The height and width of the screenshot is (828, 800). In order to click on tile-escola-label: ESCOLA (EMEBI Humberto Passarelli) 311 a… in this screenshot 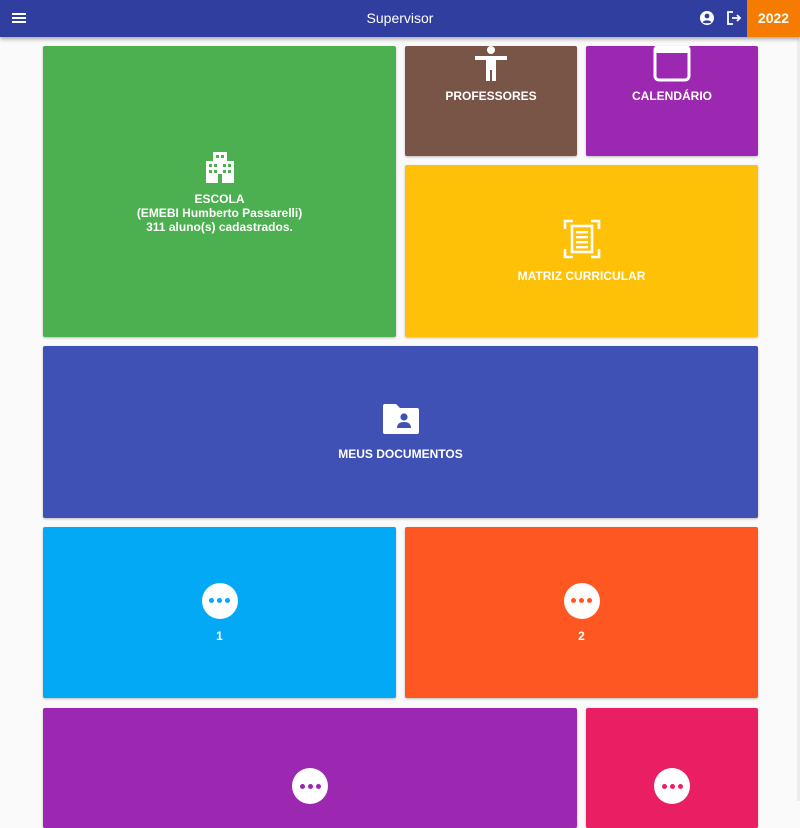, I will do `click(219, 212)`.